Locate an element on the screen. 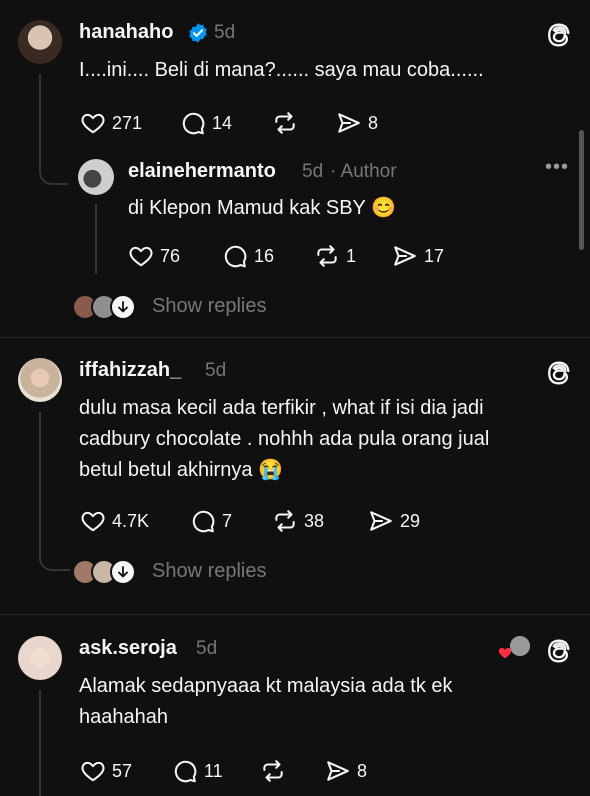 This screenshot has height=796, width=590. repost-count: 1 is located at coordinates (351, 255).